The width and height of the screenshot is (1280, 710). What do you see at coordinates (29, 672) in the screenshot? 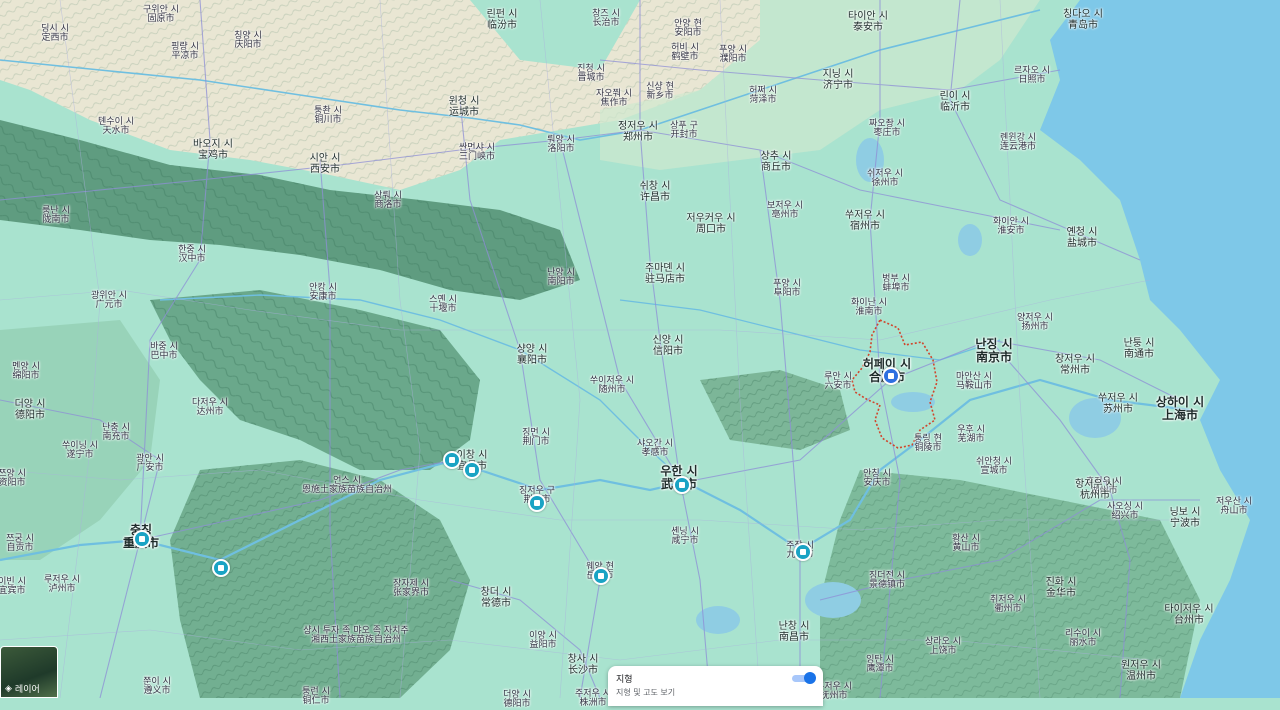
I see `layers-button: ◈ 레이어` at bounding box center [29, 672].